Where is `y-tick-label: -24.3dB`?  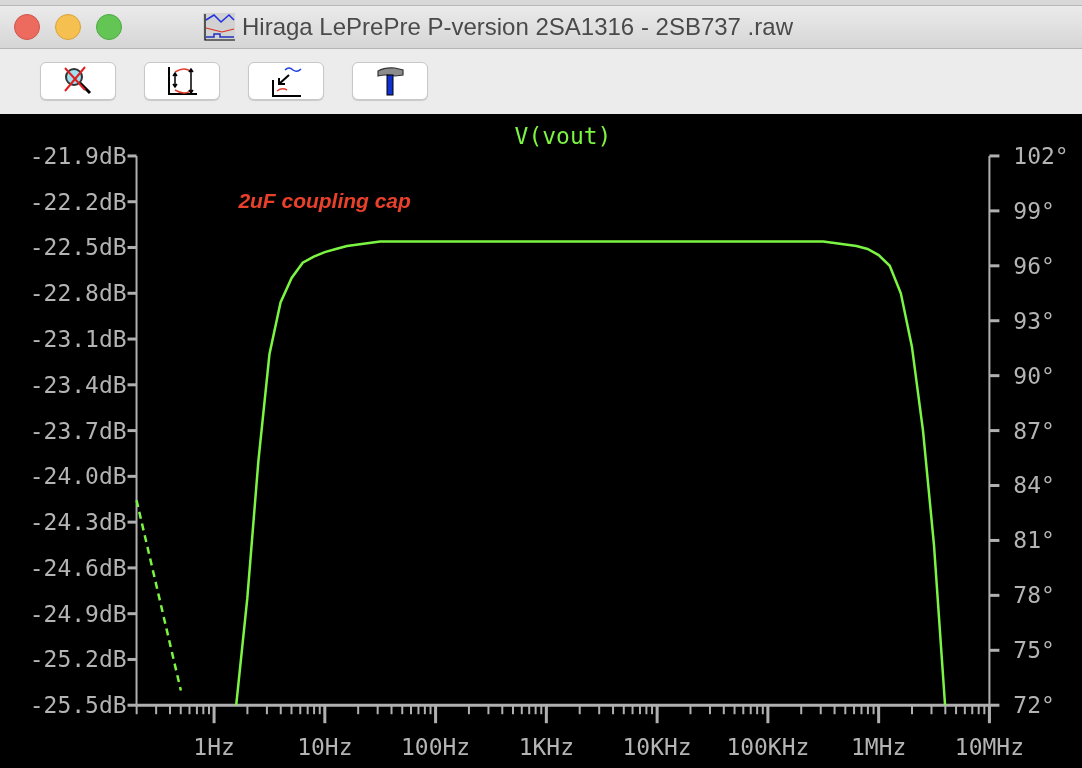
y-tick-label: -24.3dB is located at coordinates (78, 522).